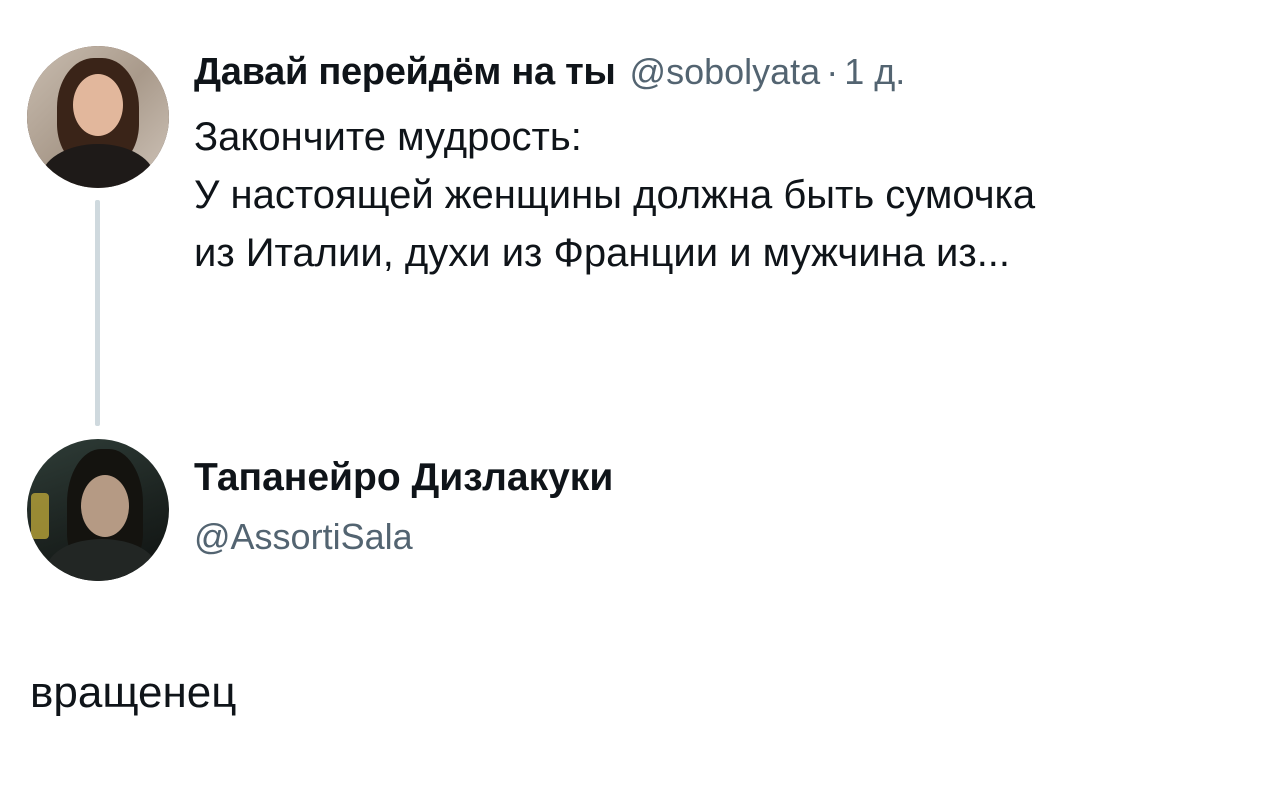 Image resolution: width=1284 pixels, height=789 pixels. Describe the element at coordinates (403, 478) in the screenshot. I see `reply-display-name: Тапанейро Дизлакуки` at that location.